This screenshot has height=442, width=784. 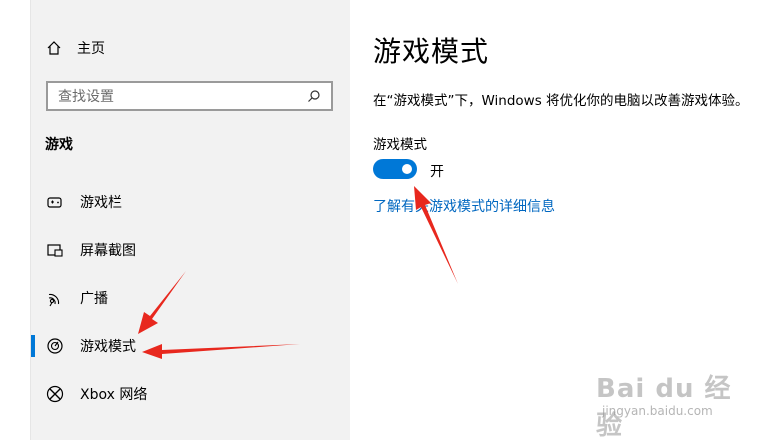 I want to click on toggle-knob, so click(x=407, y=169).